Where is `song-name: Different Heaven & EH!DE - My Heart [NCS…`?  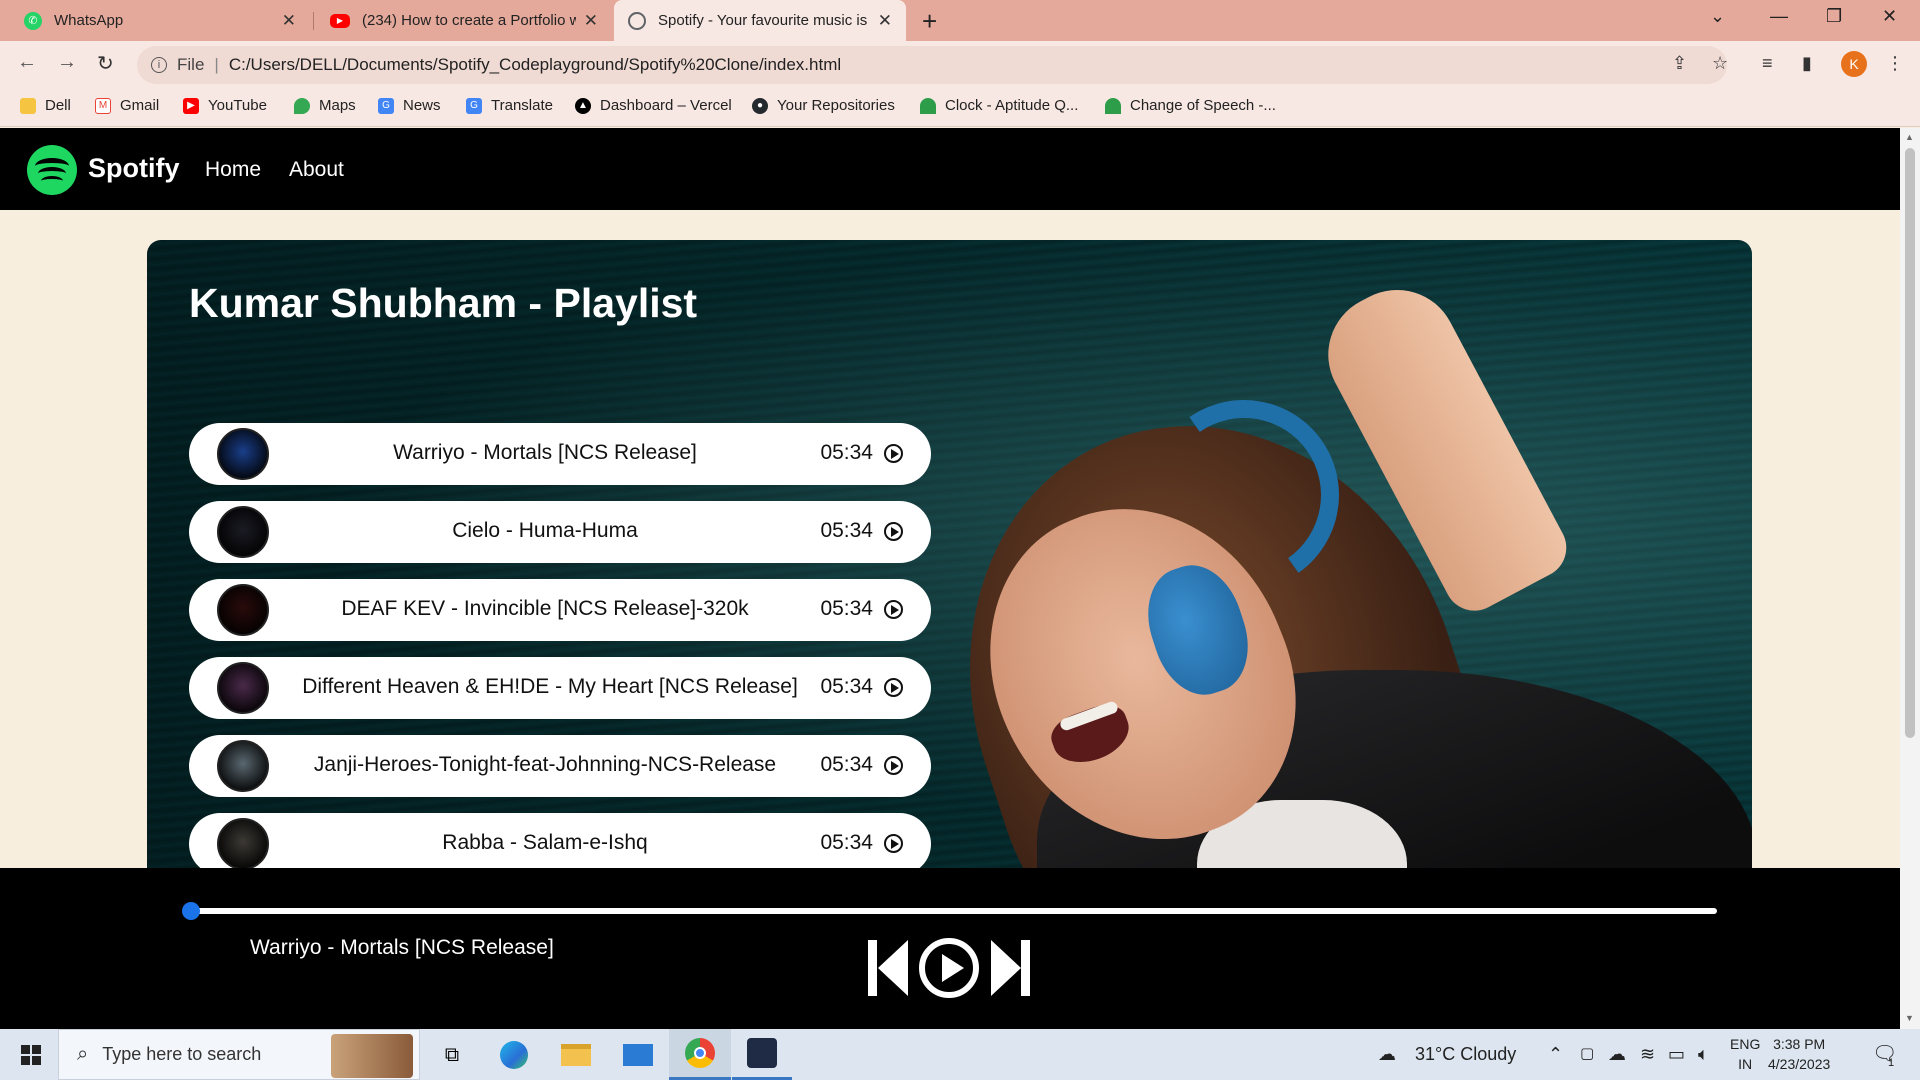 song-name: Different Heaven & EH!DE - My Heart [NCS… is located at coordinates (550, 686).